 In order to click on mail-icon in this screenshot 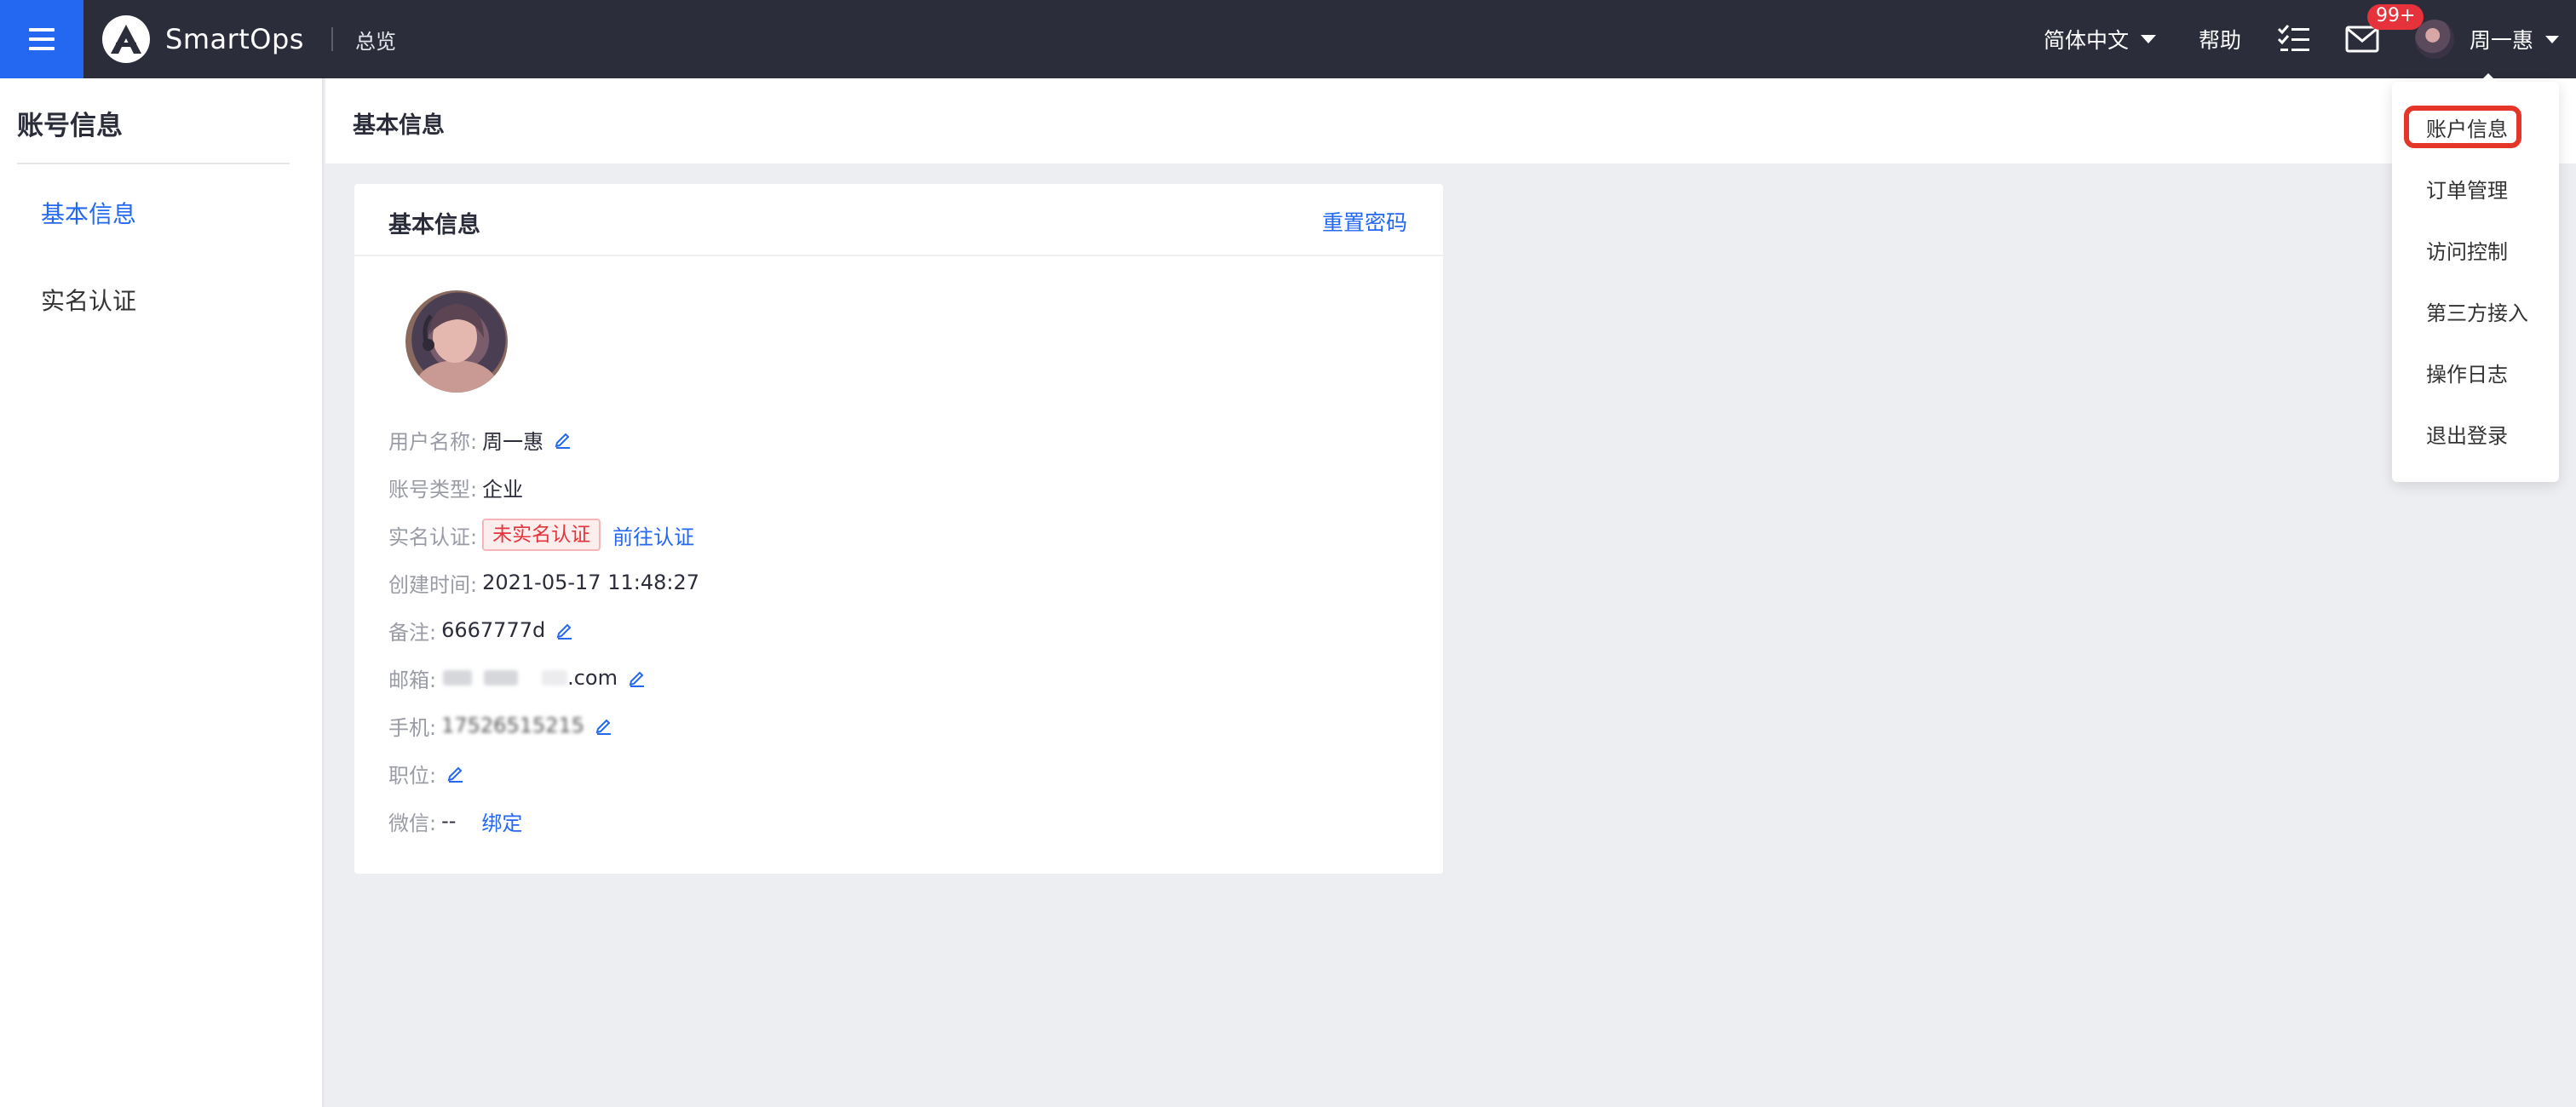, I will do `click(2362, 40)`.